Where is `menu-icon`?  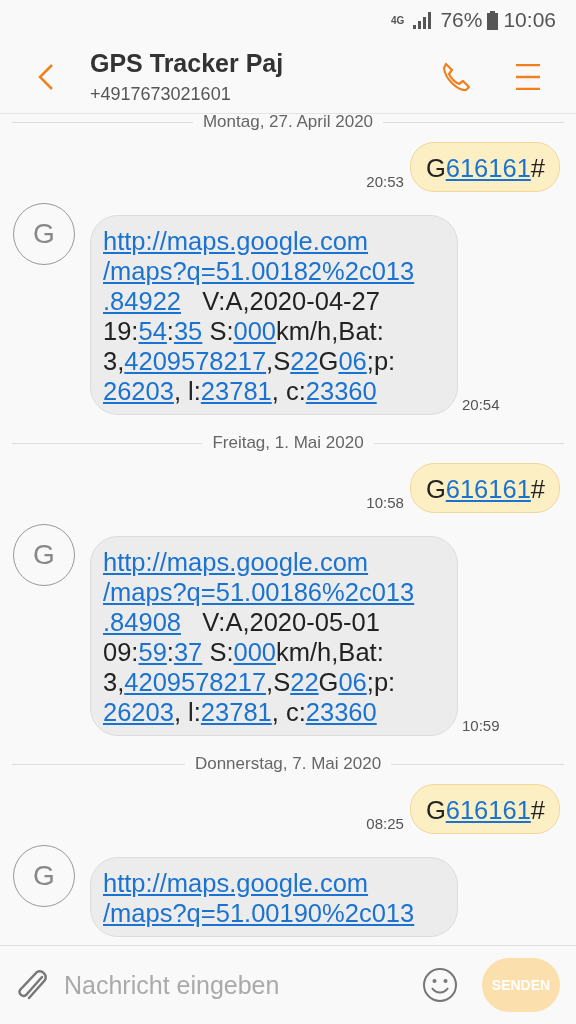
menu-icon is located at coordinates (528, 76).